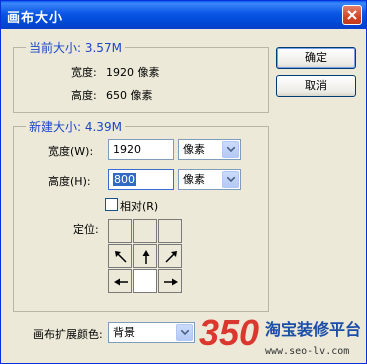  Describe the element at coordinates (69, 181) in the screenshot. I see `new-height-label: 高度(H):` at that location.